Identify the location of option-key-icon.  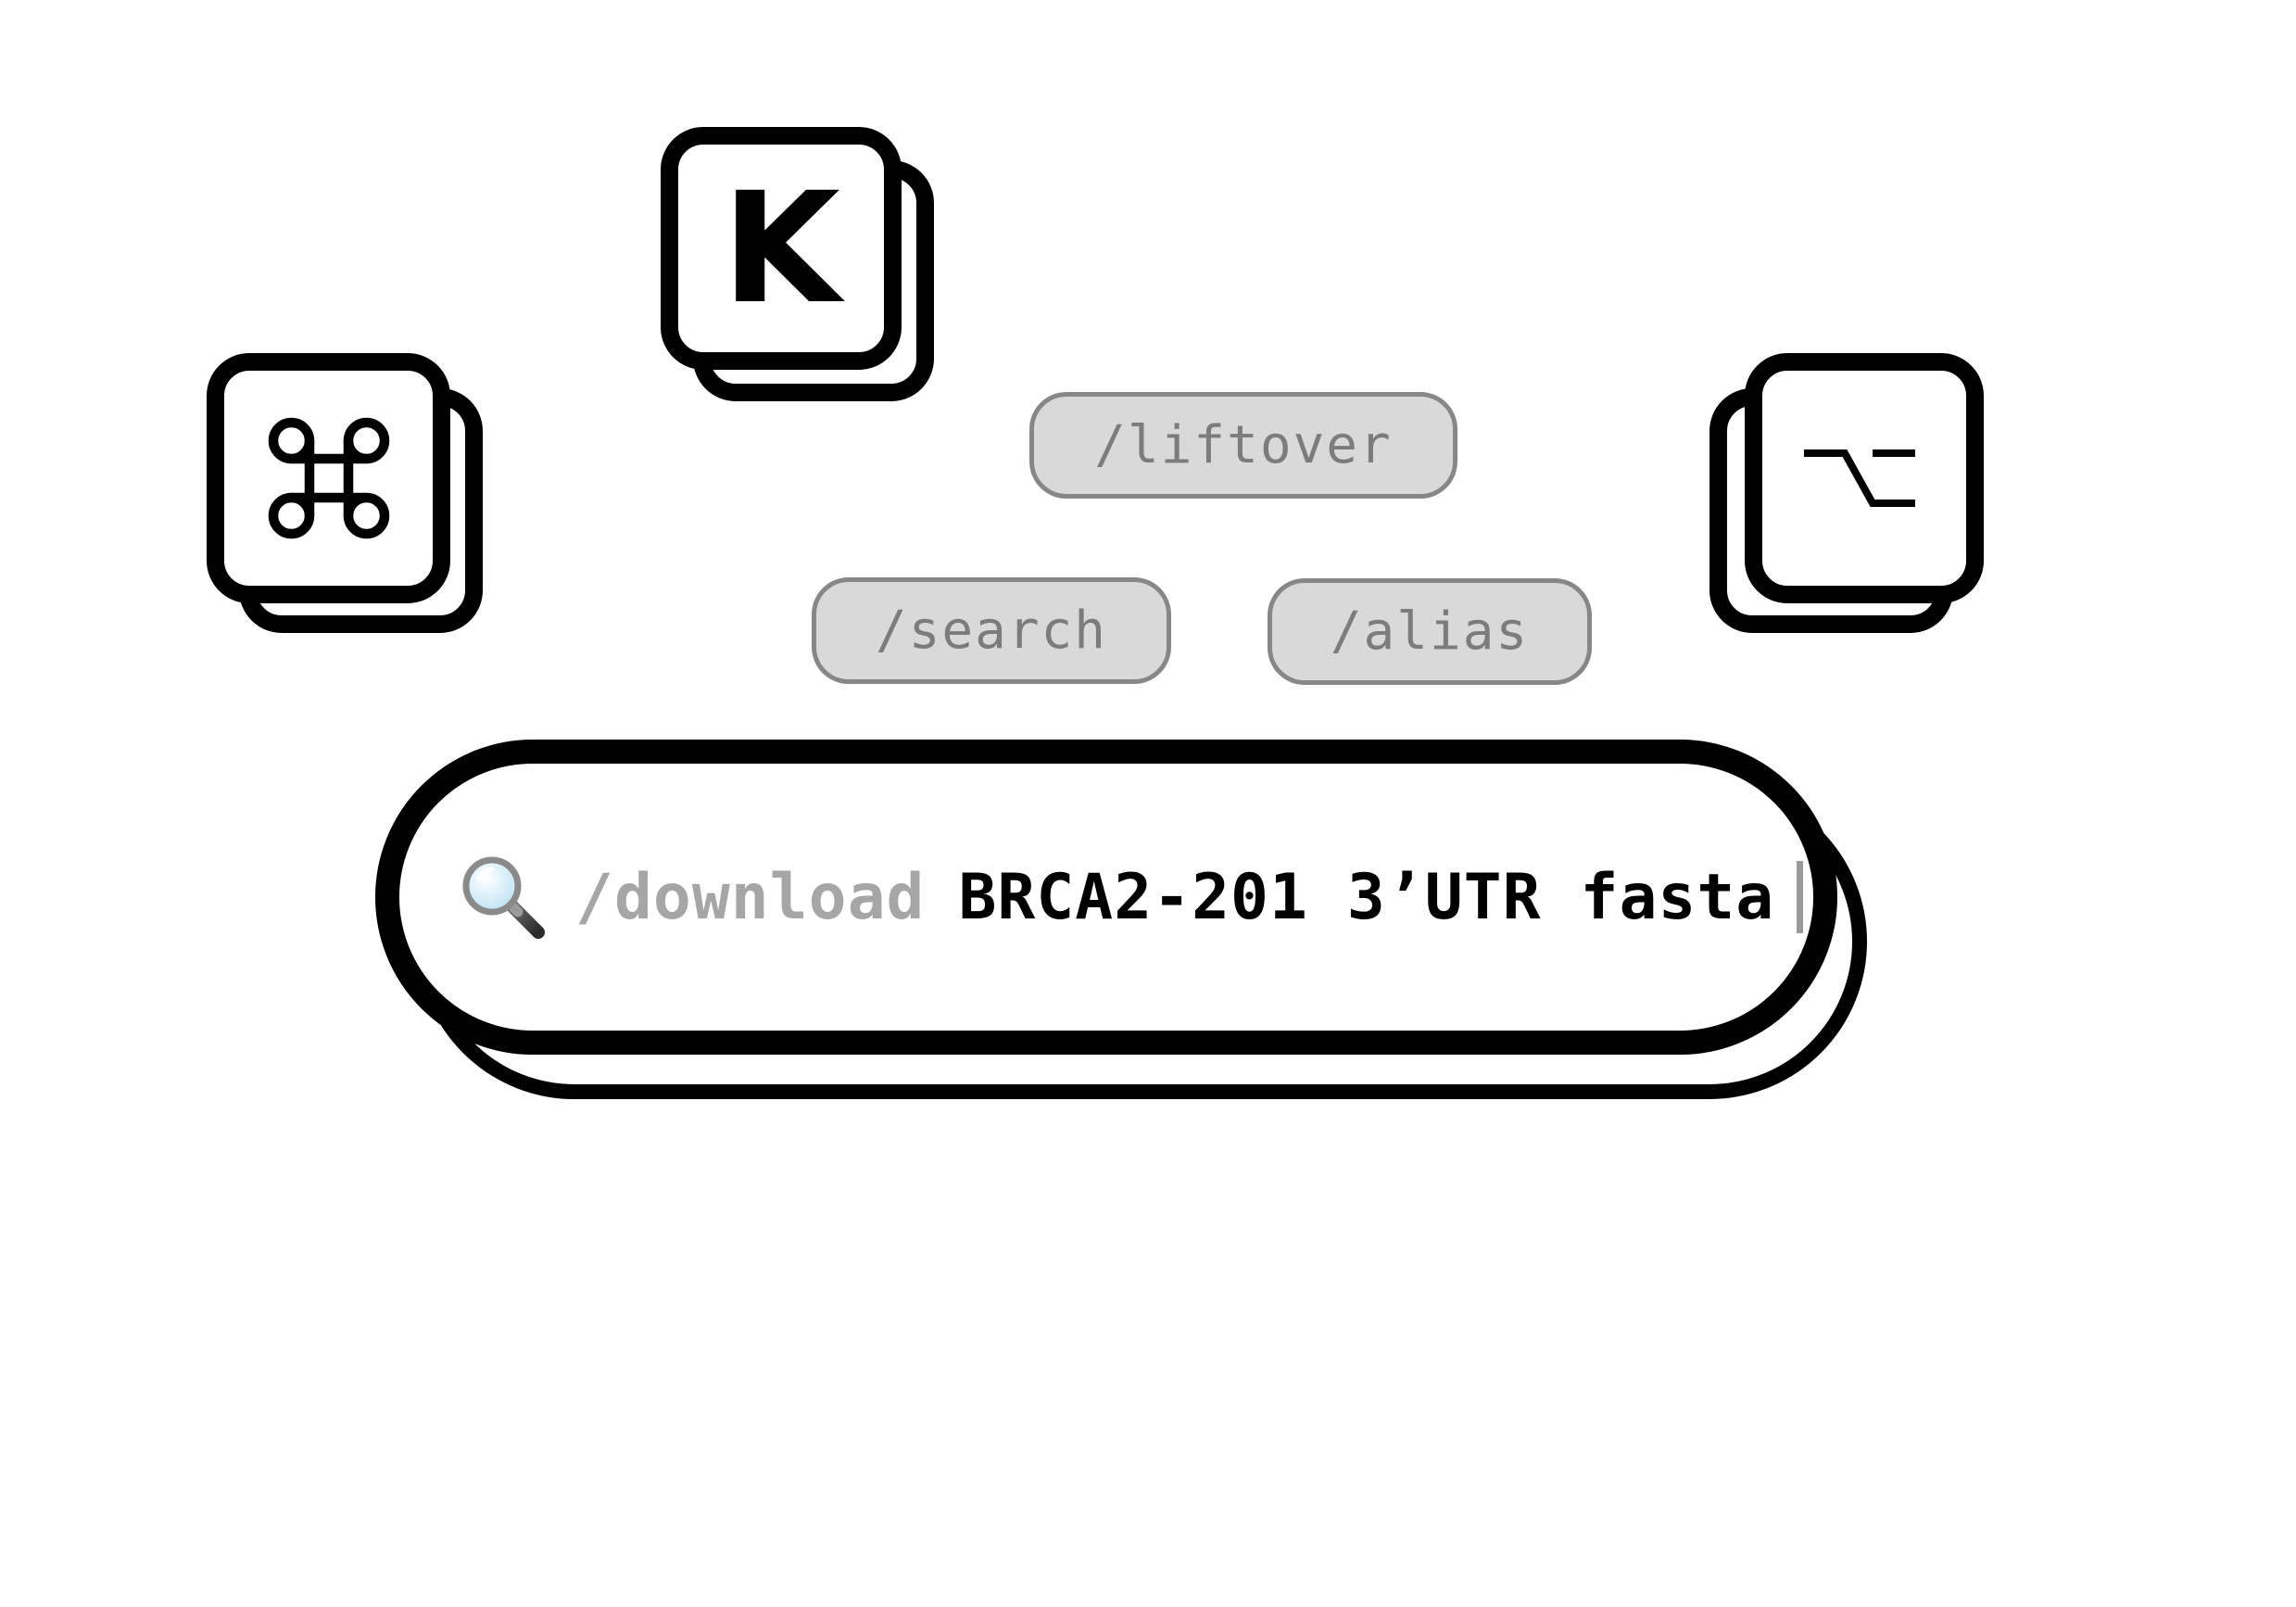
(1864, 479).